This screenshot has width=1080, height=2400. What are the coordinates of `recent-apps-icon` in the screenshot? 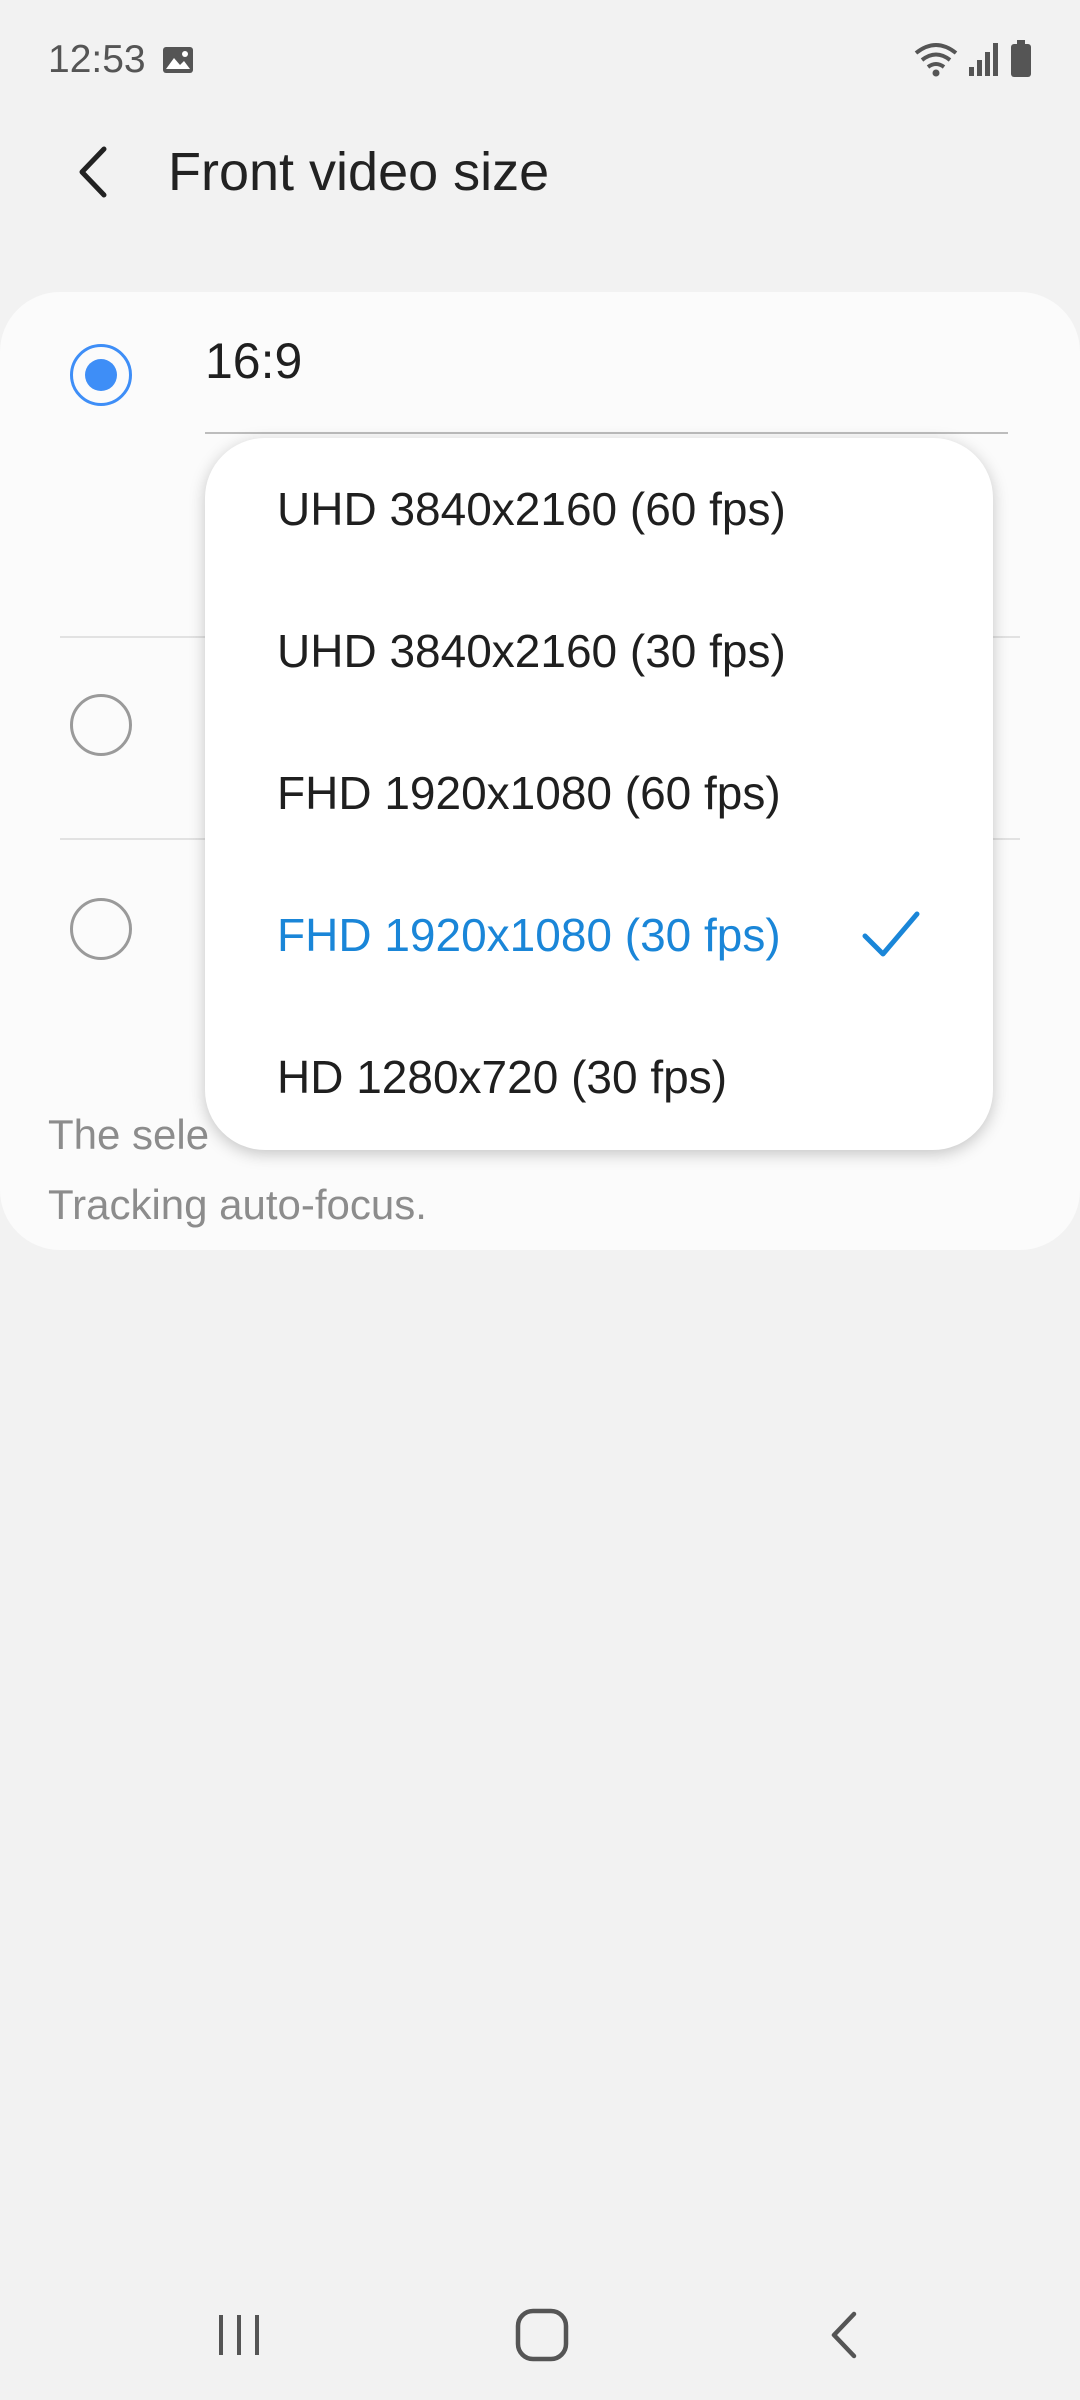 It's located at (240, 2335).